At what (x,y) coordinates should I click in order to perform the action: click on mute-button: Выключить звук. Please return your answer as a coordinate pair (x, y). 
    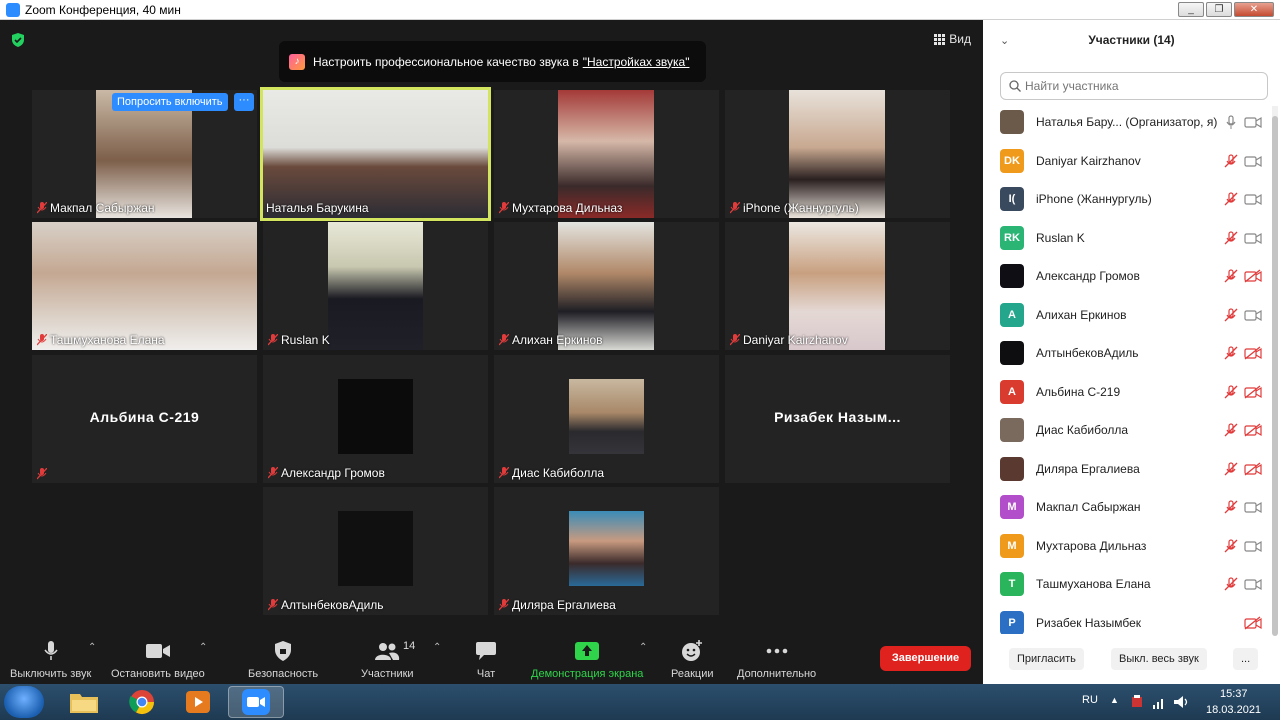
    Looking at the image, I should click on (50, 660).